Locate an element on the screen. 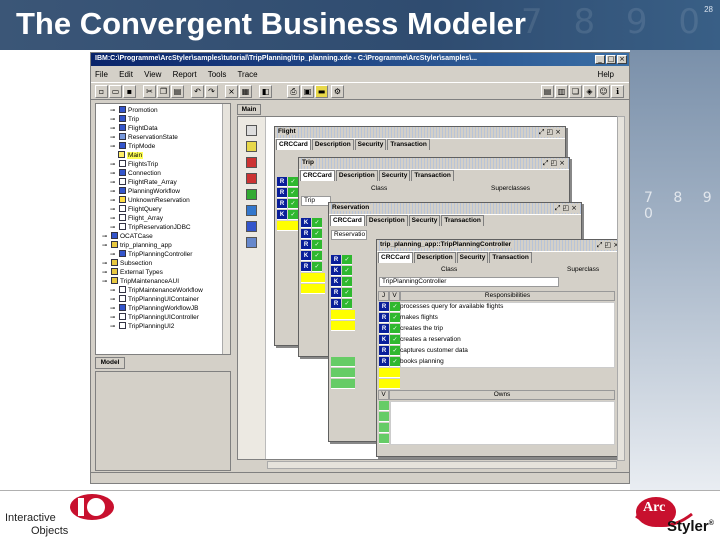 The width and height of the screenshot is (720, 540). palette-usecase-icon is located at coordinates (251, 178).